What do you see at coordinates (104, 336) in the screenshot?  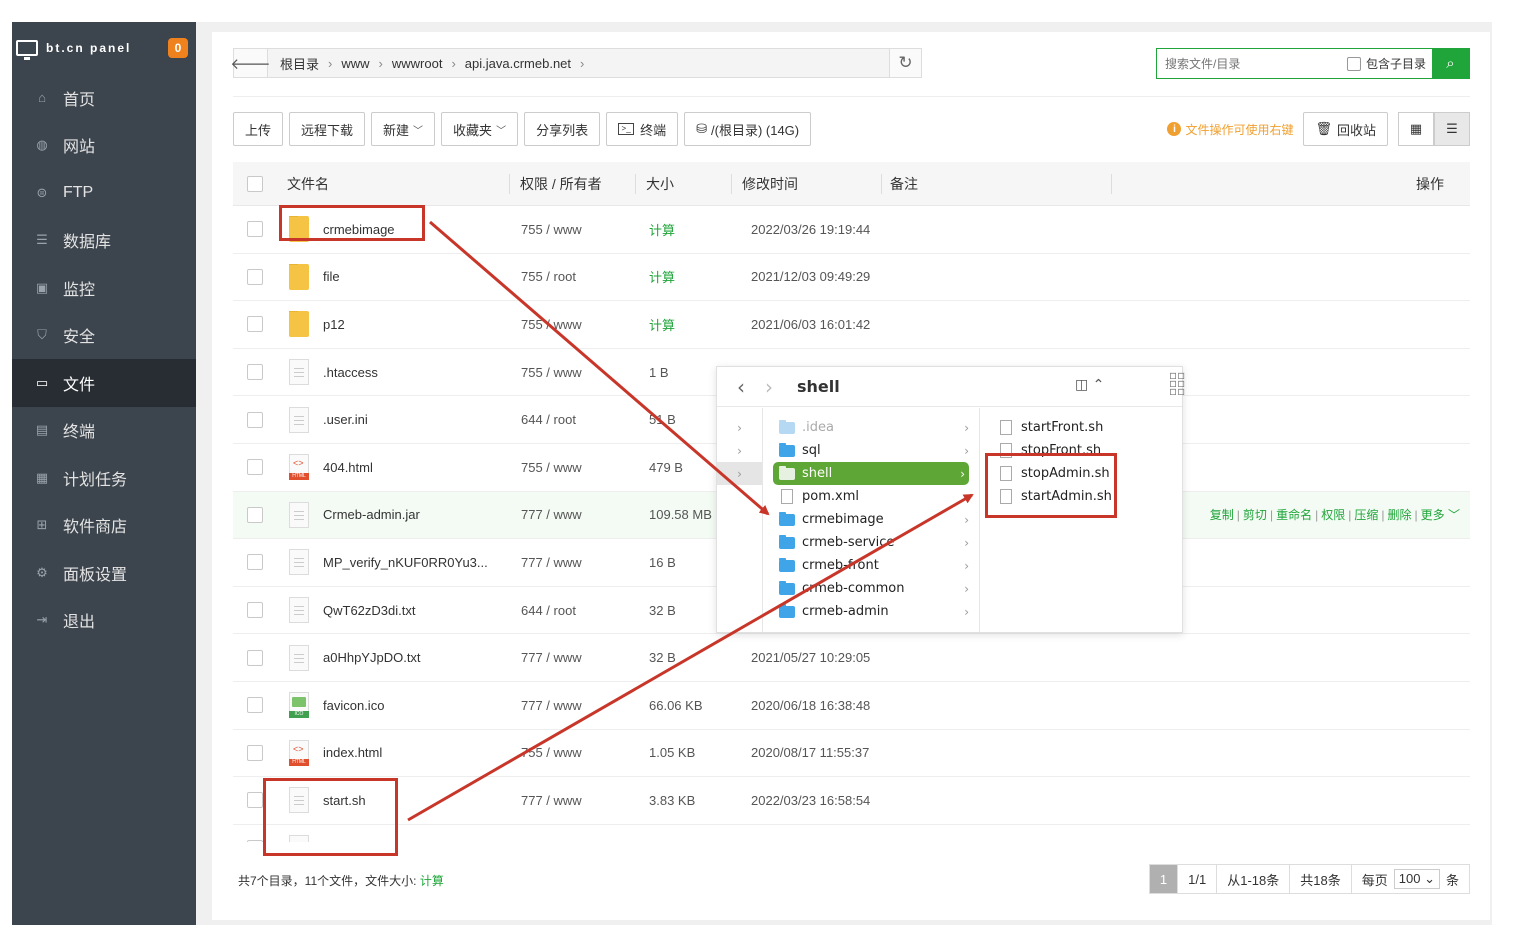 I see `sidebar-item-security: ⛉ 安全` at bounding box center [104, 336].